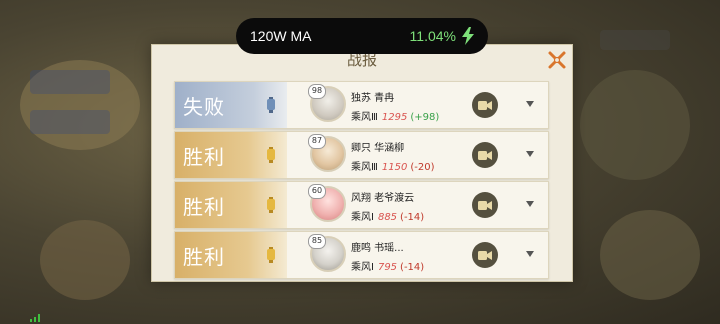 This screenshot has height=324, width=720. What do you see at coordinates (557, 60) in the screenshot?
I see `close-x-icon` at bounding box center [557, 60].